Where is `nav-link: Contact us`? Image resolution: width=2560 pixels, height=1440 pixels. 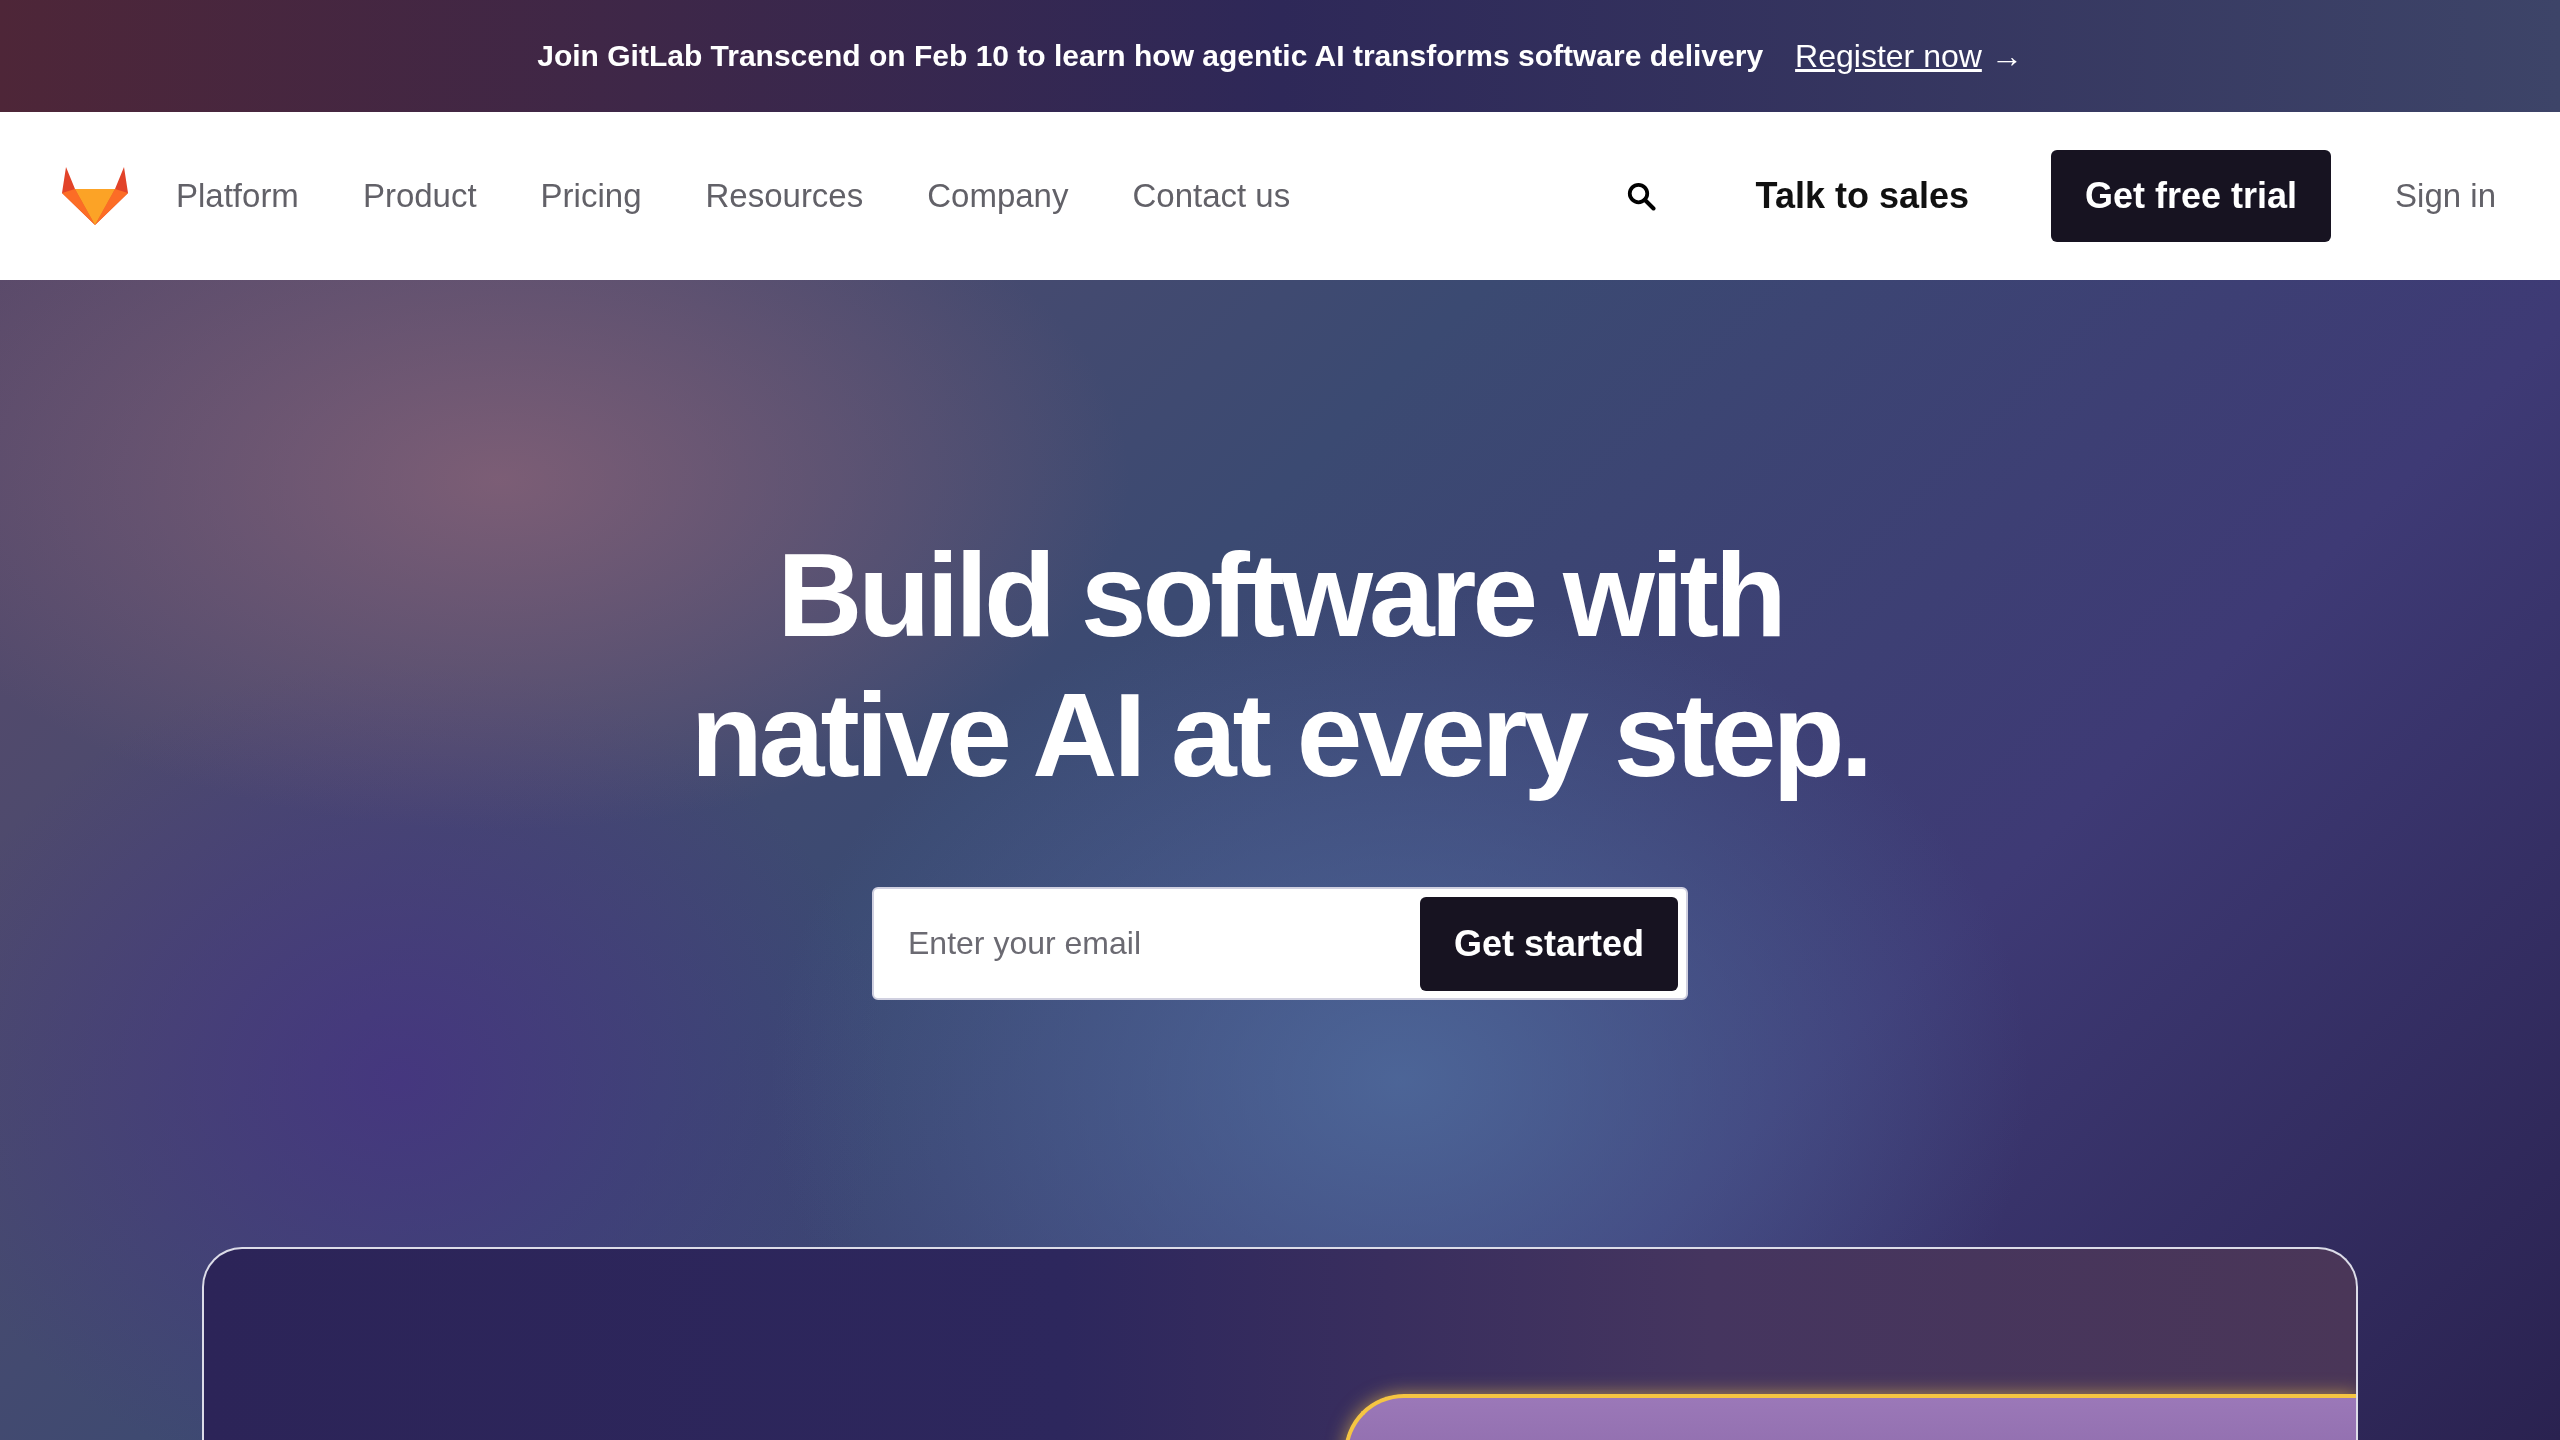 nav-link: Contact us is located at coordinates (1211, 196).